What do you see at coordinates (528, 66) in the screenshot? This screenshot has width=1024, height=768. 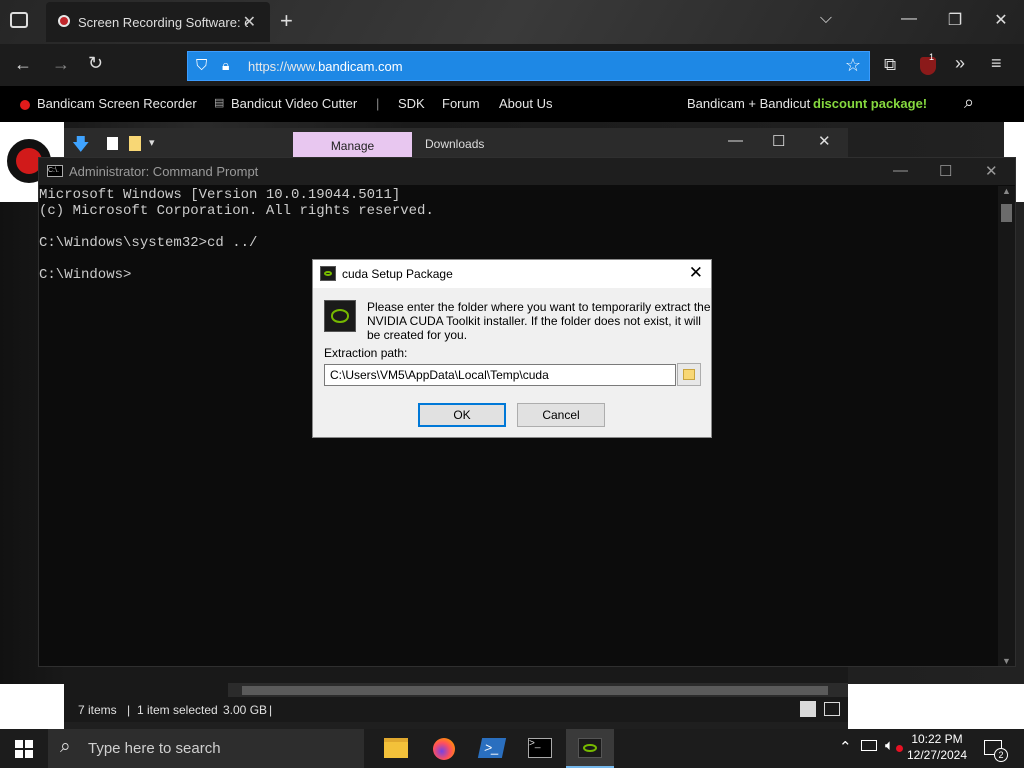 I see `url-bar: ⛉ 🔒︎ https://www.bandicam.com ☆` at bounding box center [528, 66].